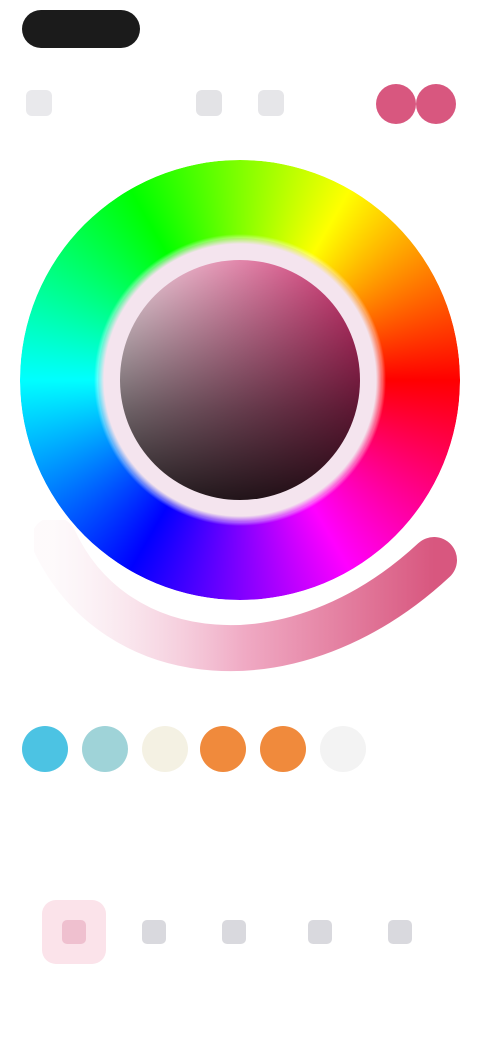  What do you see at coordinates (245, 595) in the screenshot?
I see `opacity-arc` at bounding box center [245, 595].